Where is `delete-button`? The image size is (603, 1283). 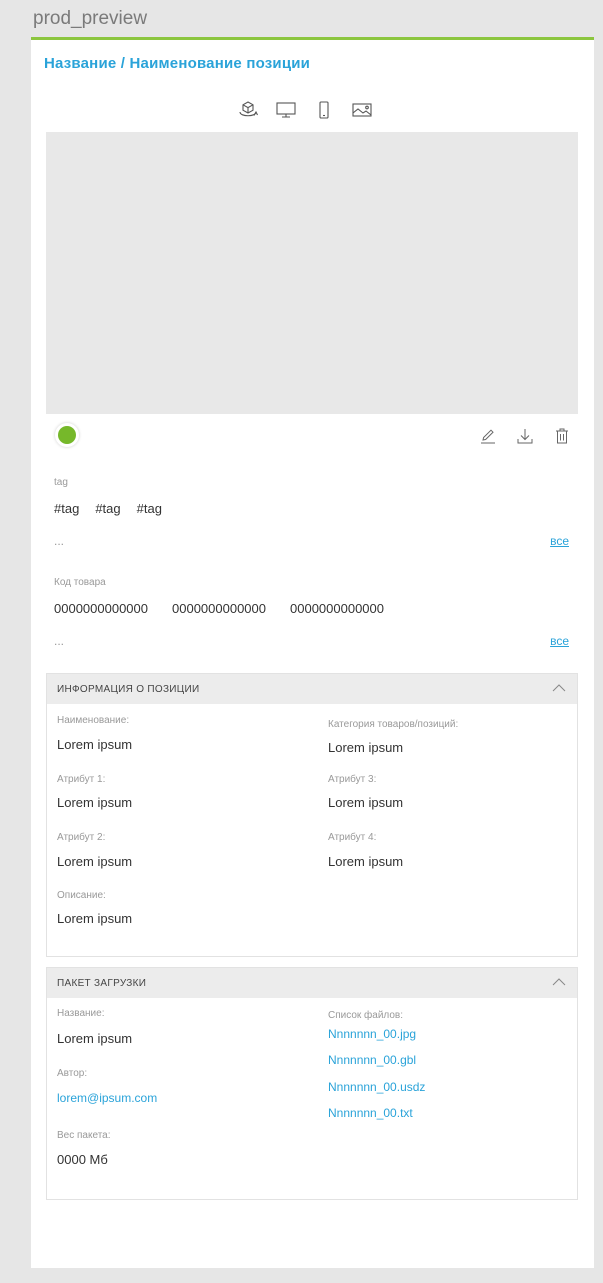 delete-button is located at coordinates (562, 436).